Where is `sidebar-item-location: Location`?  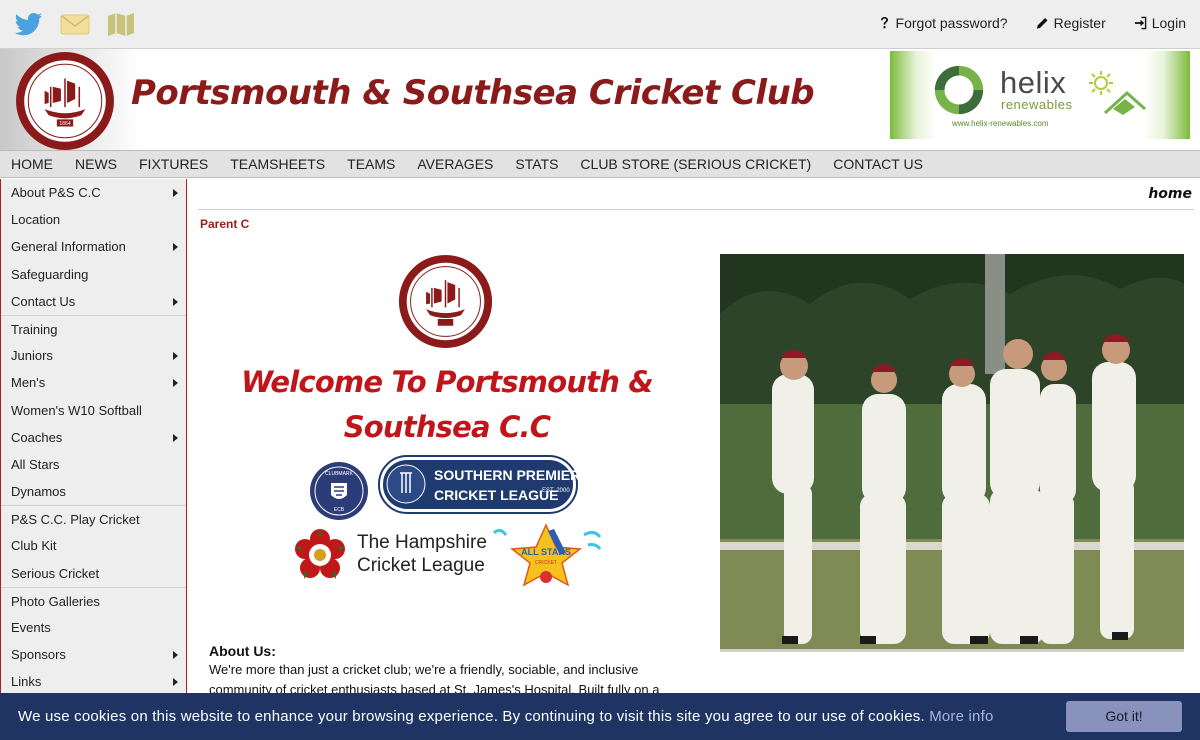
sidebar-item-location: Location is located at coordinates (93, 219).